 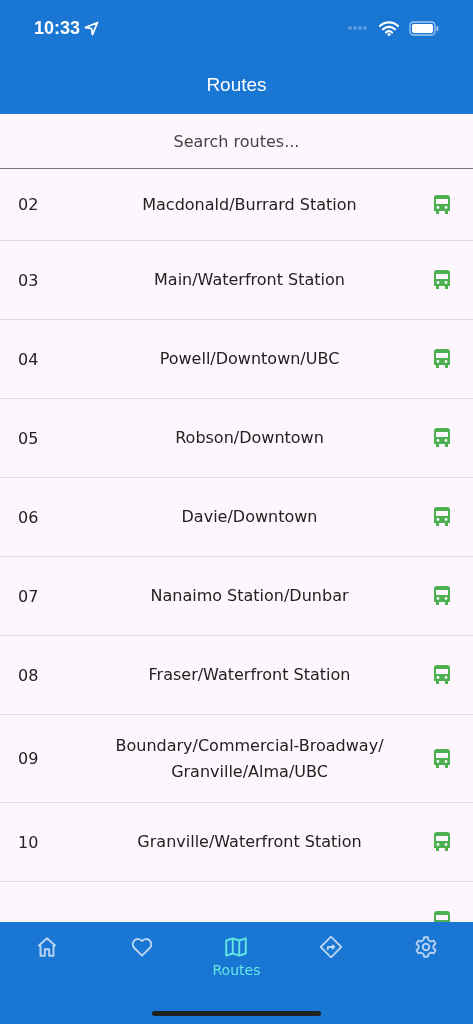 What do you see at coordinates (249, 842) in the screenshot?
I see `route-name: Granville/Waterfront Station` at bounding box center [249, 842].